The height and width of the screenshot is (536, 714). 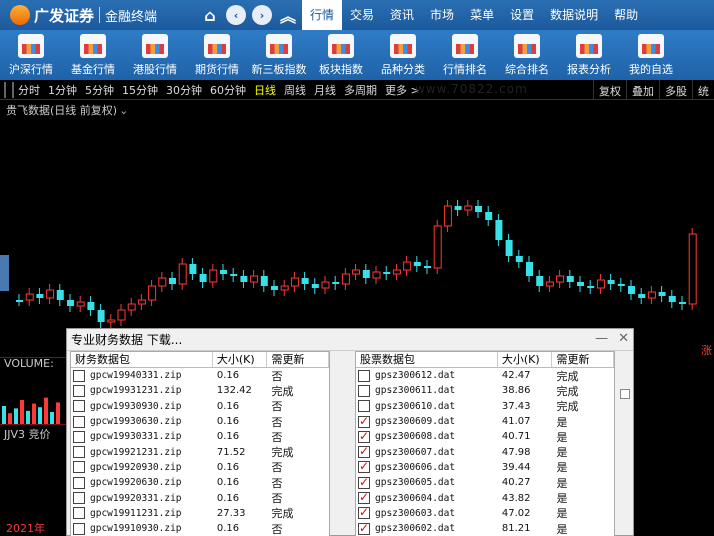 What do you see at coordinates (322, 15) in the screenshot?
I see `menu-item: 行情` at bounding box center [322, 15].